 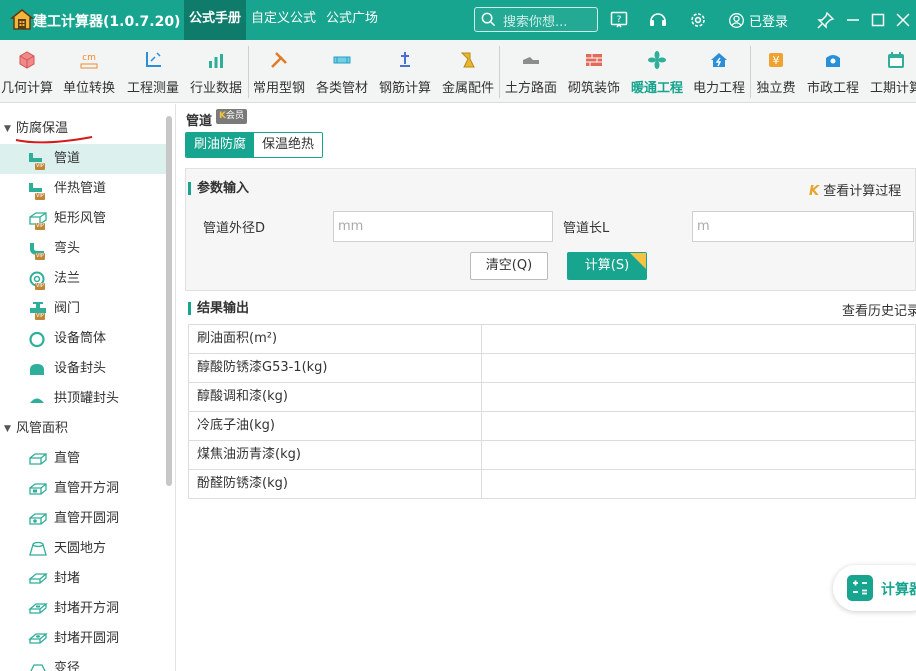 What do you see at coordinates (891, 71) in the screenshot?
I see `ribbon-schedule: 工期计算` at bounding box center [891, 71].